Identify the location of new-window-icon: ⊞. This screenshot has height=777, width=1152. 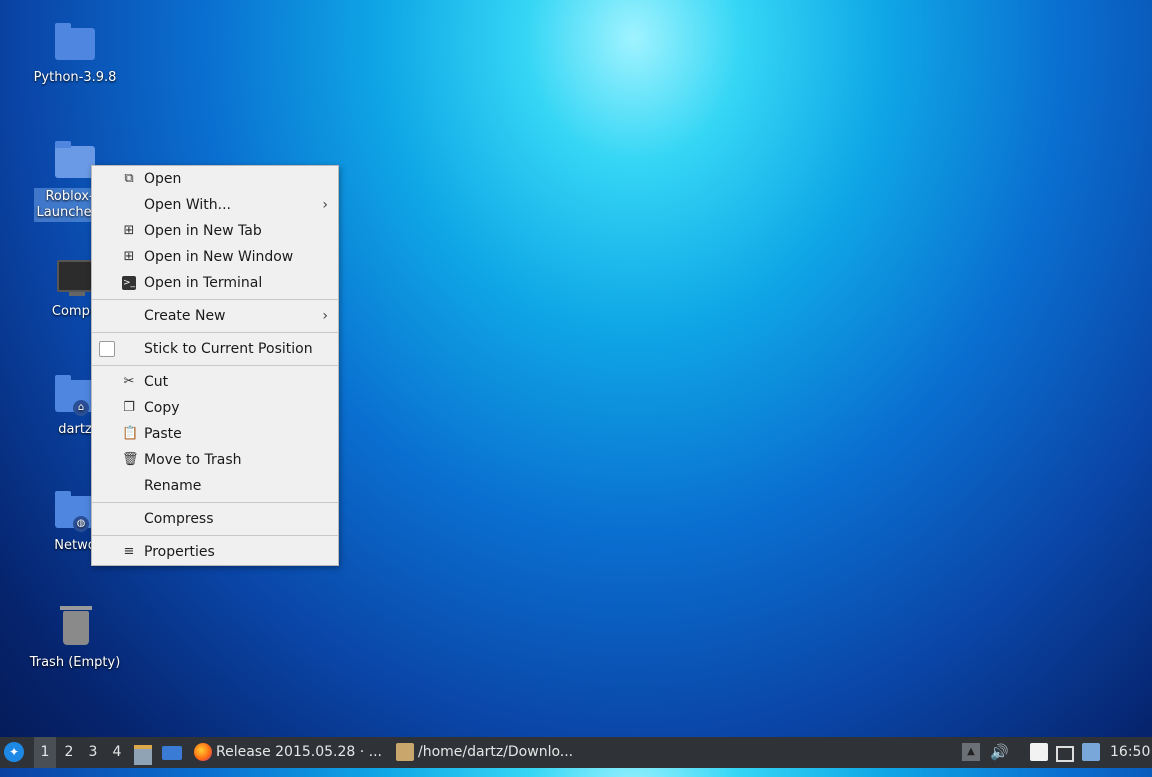
(129, 256).